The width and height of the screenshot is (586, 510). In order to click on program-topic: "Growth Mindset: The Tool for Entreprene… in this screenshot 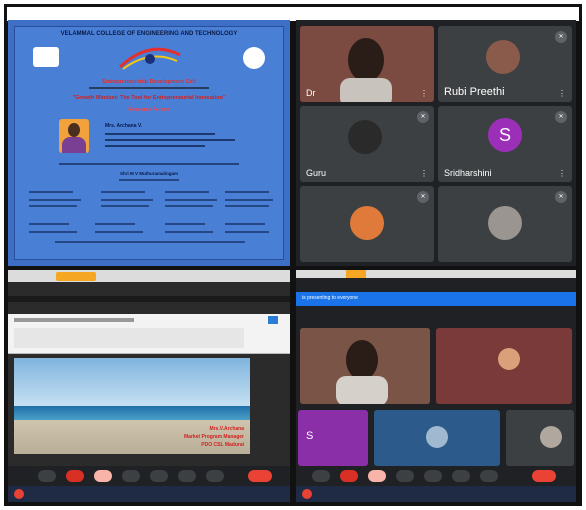, I will do `click(149, 98)`.